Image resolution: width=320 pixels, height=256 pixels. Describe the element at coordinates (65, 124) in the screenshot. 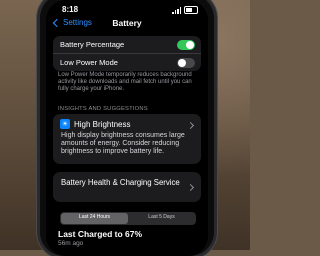

I see `sun-icon: ☀` at that location.